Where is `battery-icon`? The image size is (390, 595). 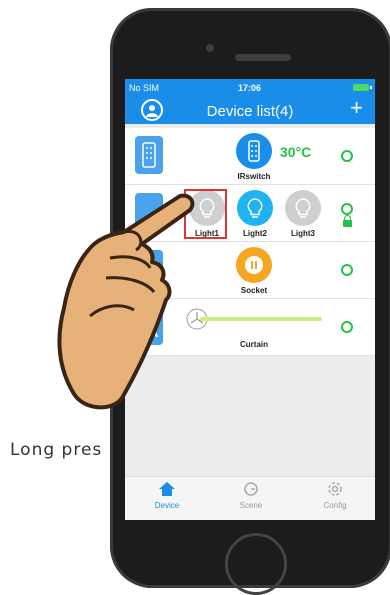
battery-icon is located at coordinates (362, 87).